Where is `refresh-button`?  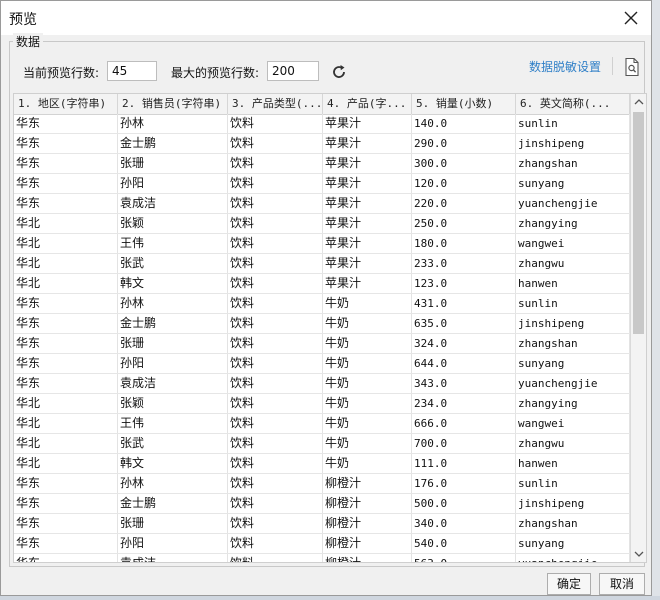
refresh-button is located at coordinates (339, 72).